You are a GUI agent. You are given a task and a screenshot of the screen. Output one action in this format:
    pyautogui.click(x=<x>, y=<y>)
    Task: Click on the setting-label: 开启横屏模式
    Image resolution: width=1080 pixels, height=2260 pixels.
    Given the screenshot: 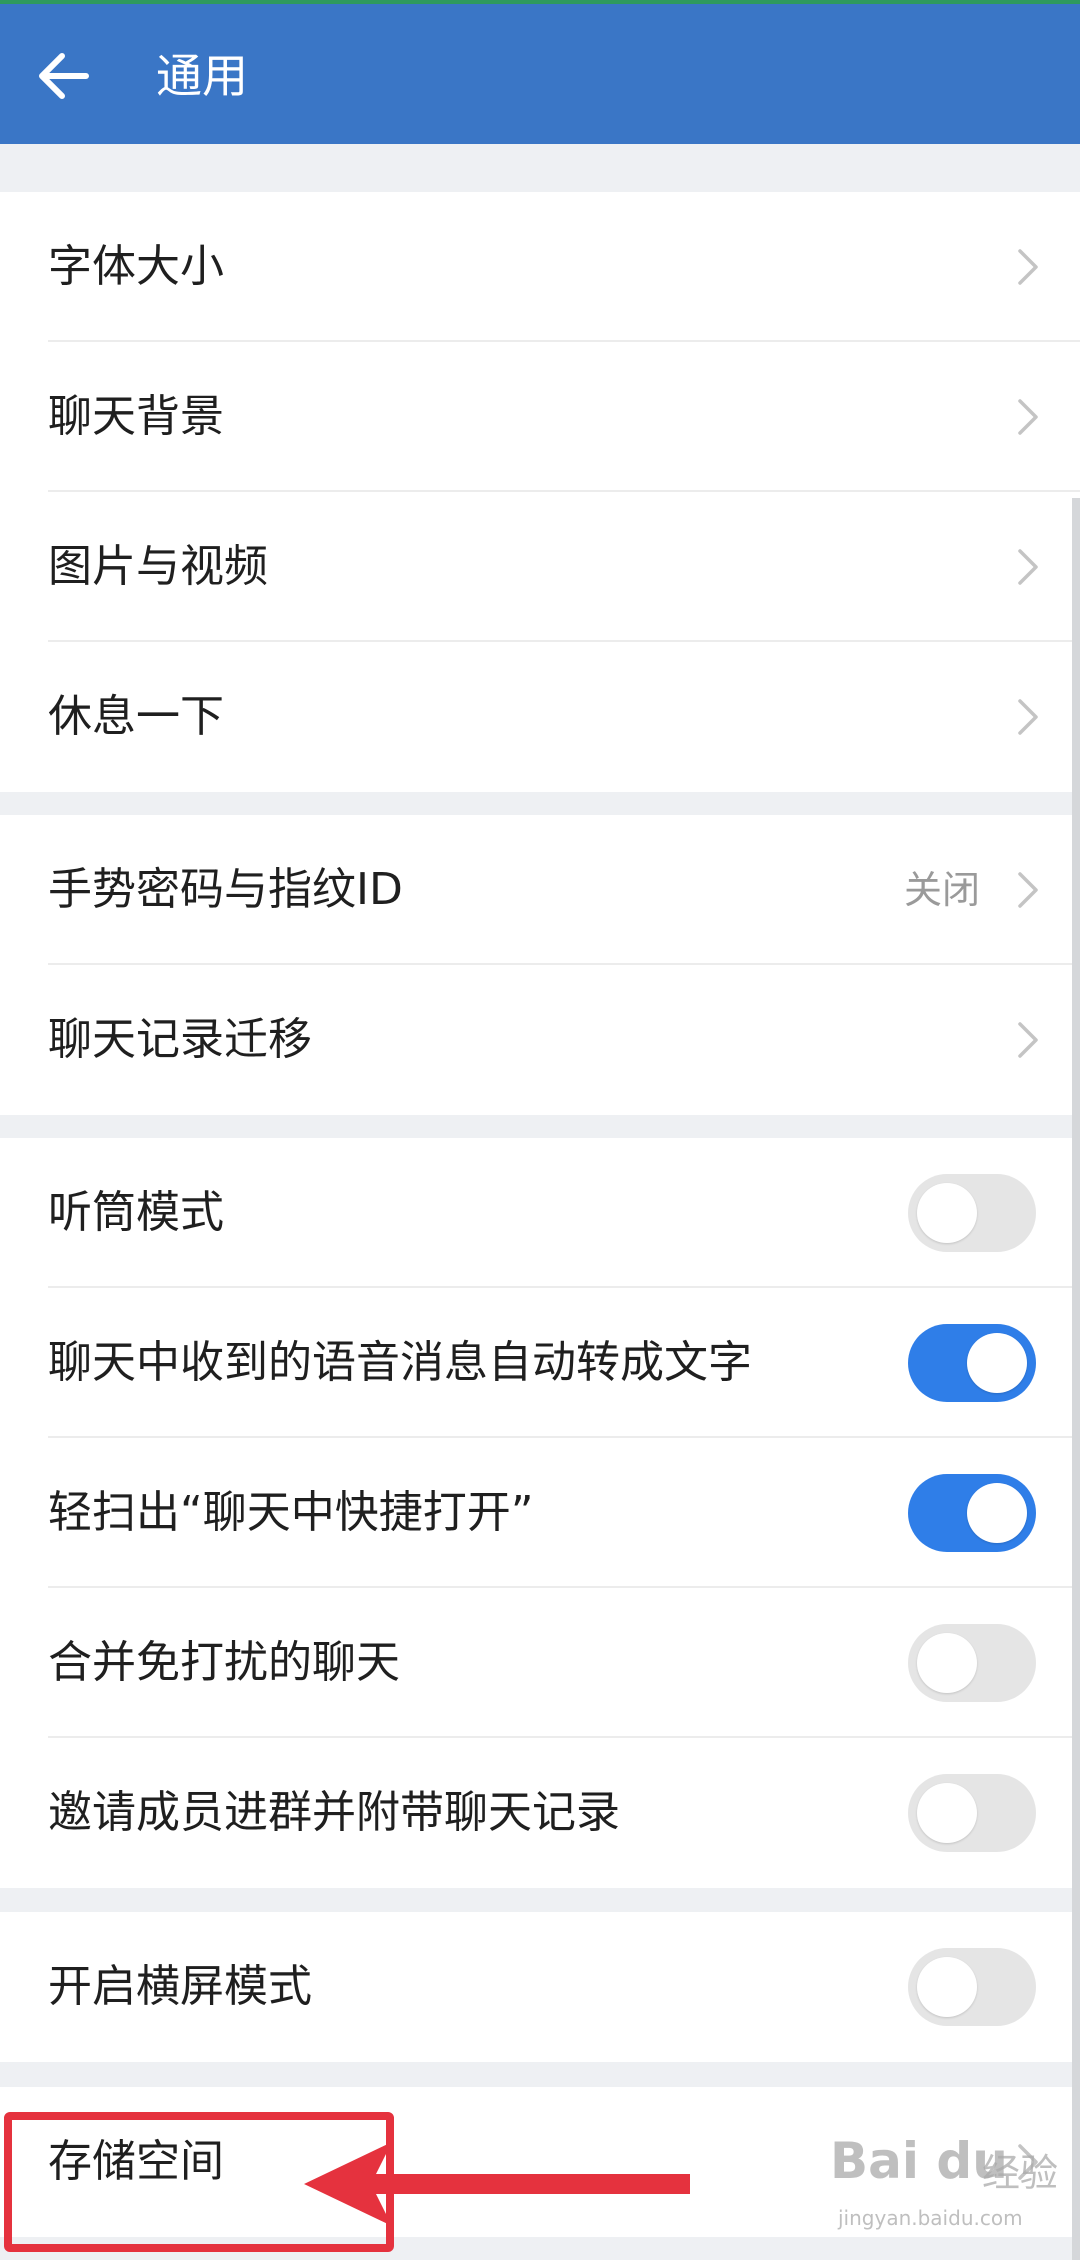 What is the action you would take?
    pyautogui.click(x=180, y=1986)
    